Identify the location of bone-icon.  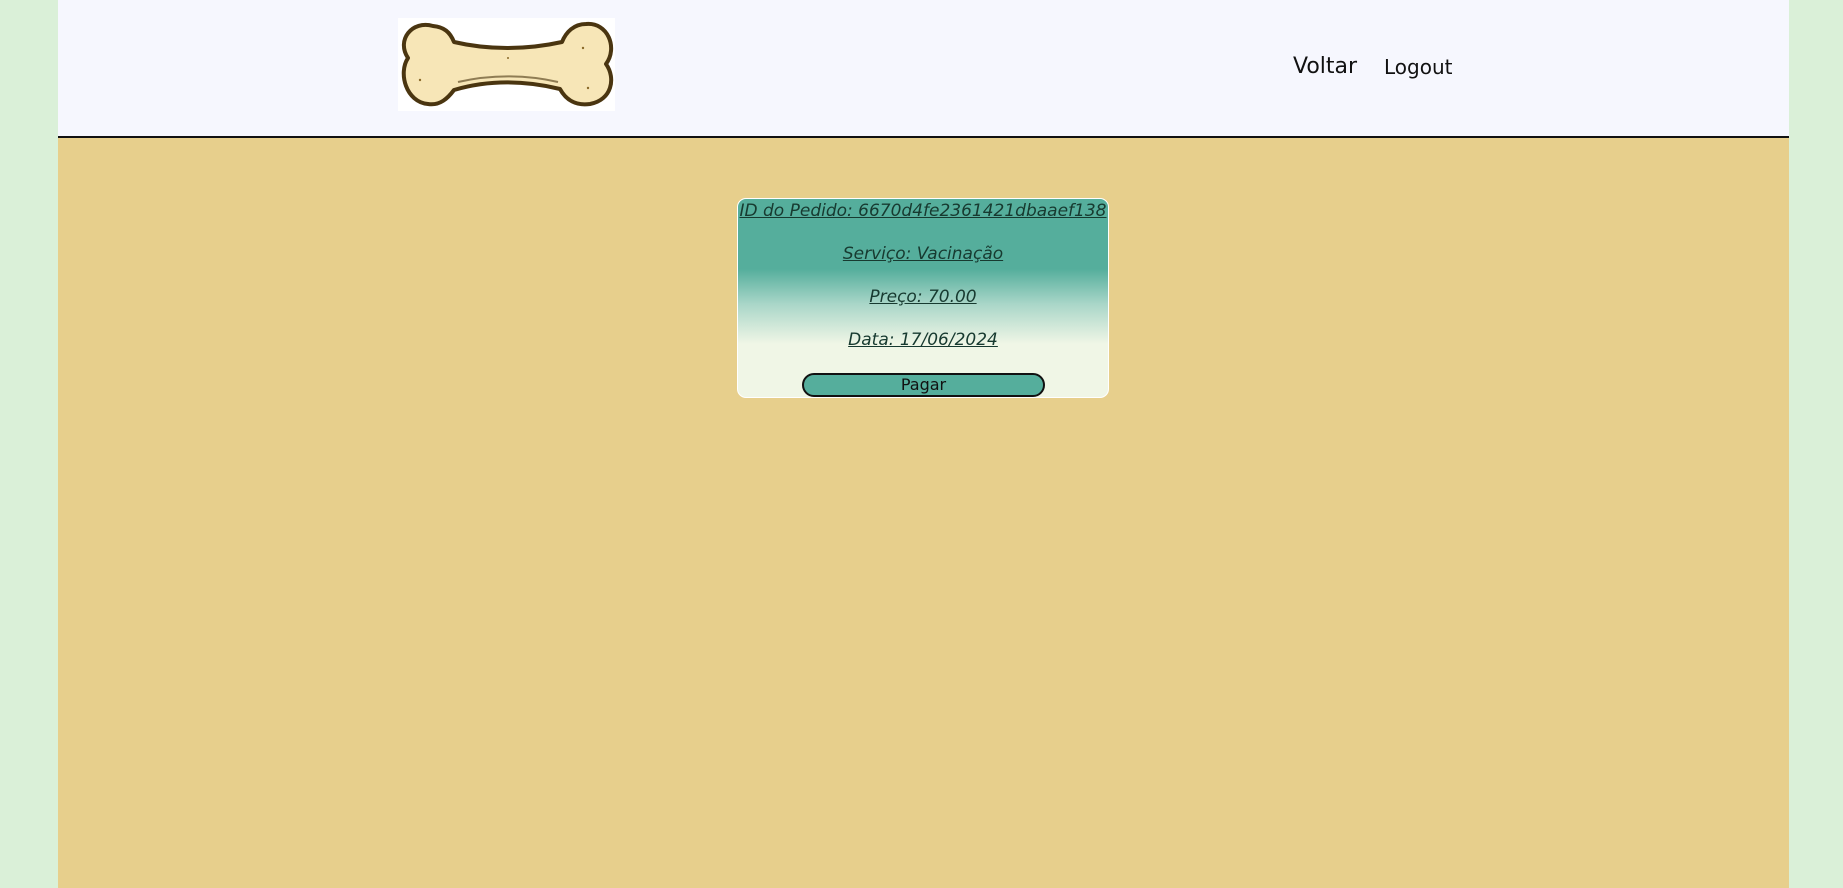
(507, 64).